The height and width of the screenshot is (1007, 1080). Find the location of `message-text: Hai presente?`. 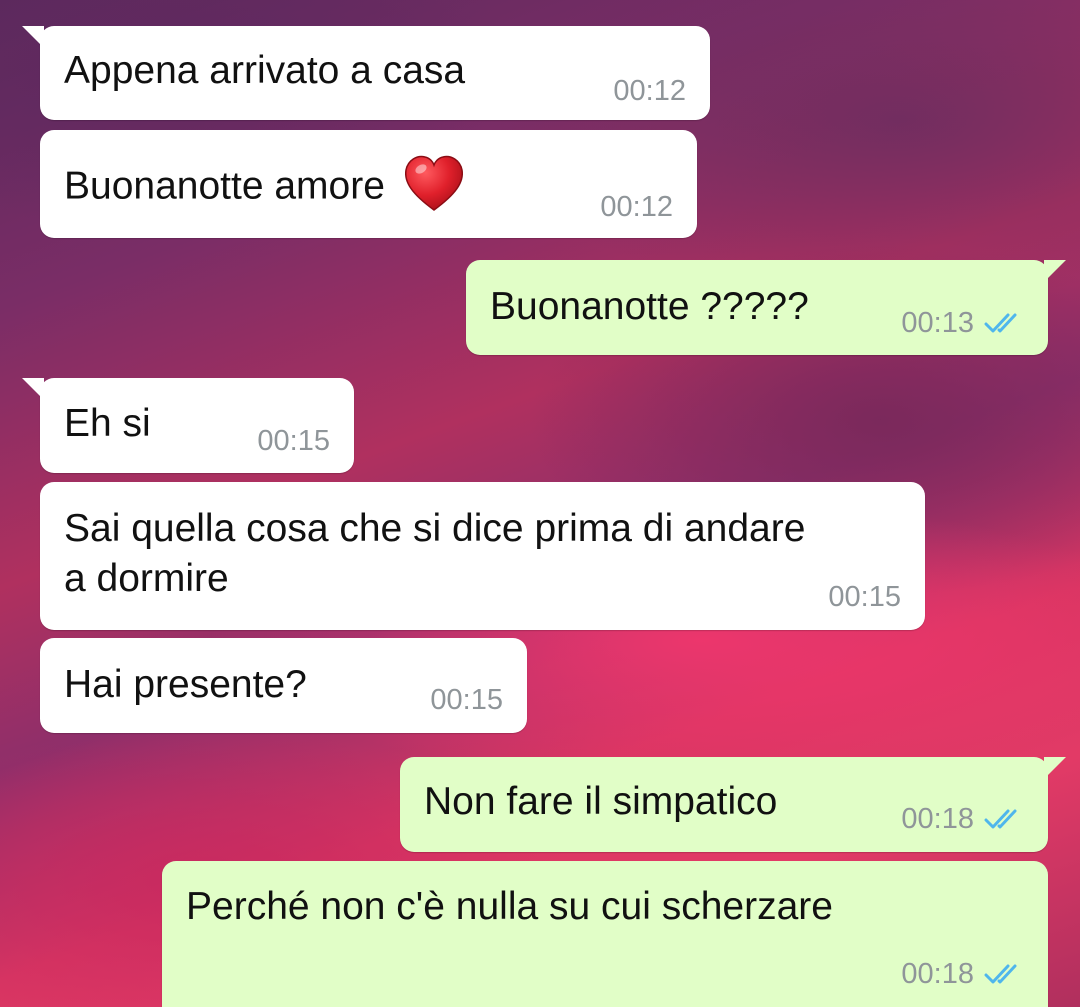

message-text: Hai presente? is located at coordinates (185, 684).